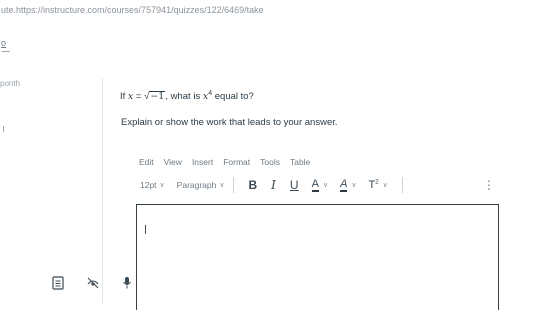 This screenshot has height=310, width=558. I want to click on highlight-color-button: A ∨, so click(348, 184).